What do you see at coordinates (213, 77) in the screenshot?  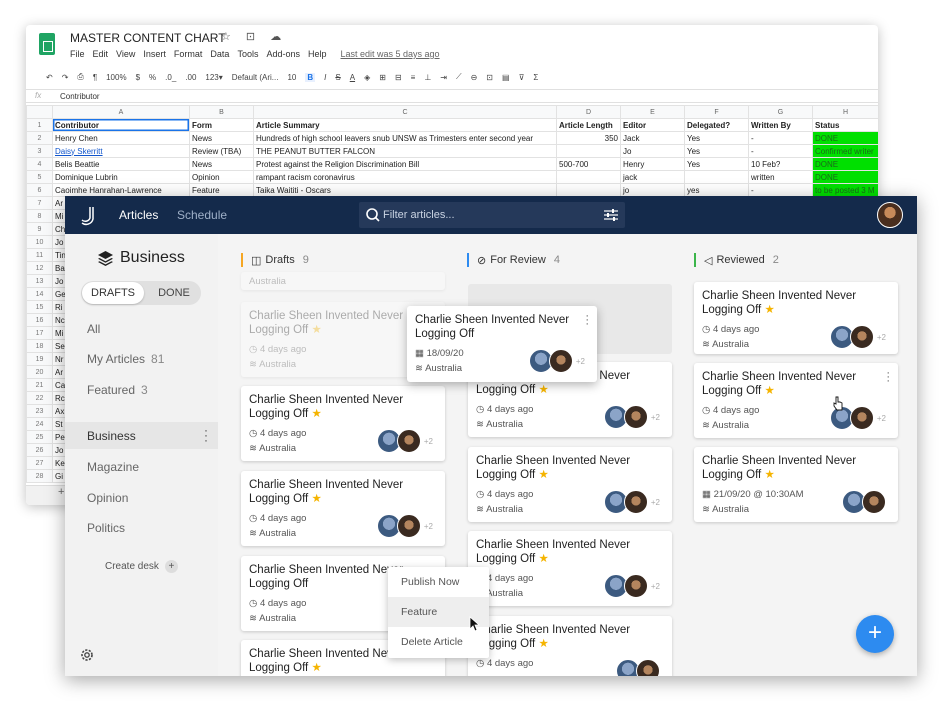 I see `more-formats-button: 123▾` at bounding box center [213, 77].